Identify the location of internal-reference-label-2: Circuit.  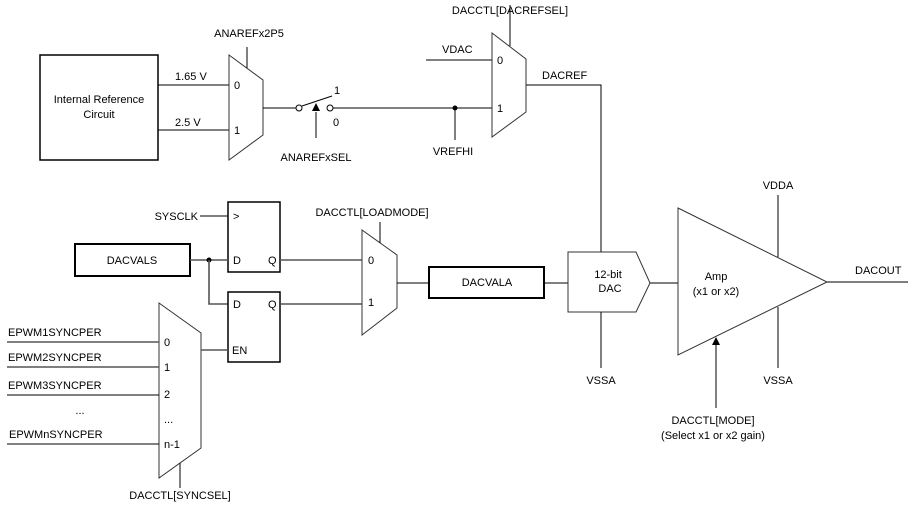
(98, 115).